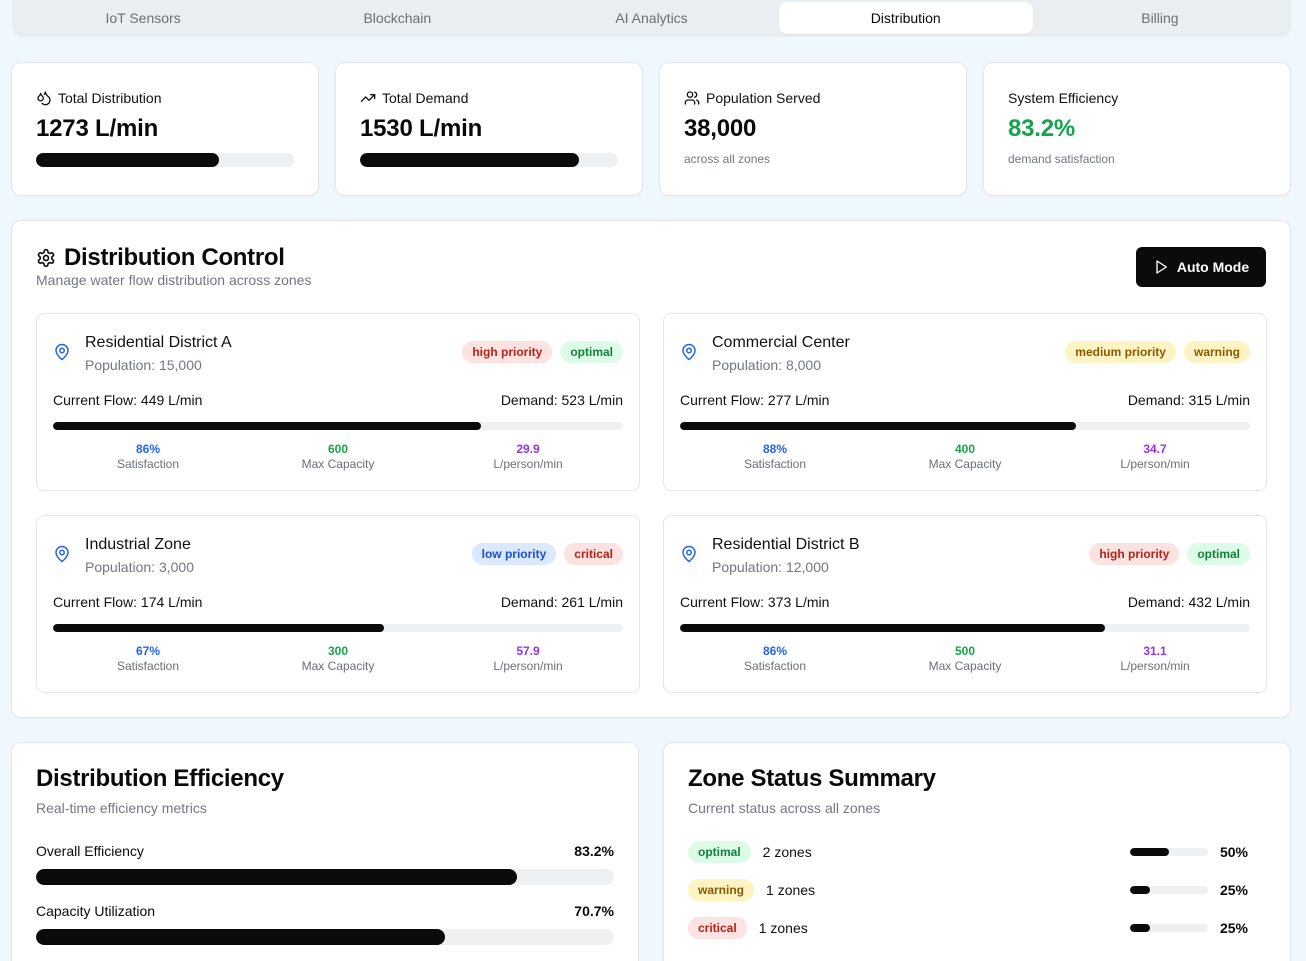  I want to click on demand: Demand: 261 L/min, so click(561, 602).